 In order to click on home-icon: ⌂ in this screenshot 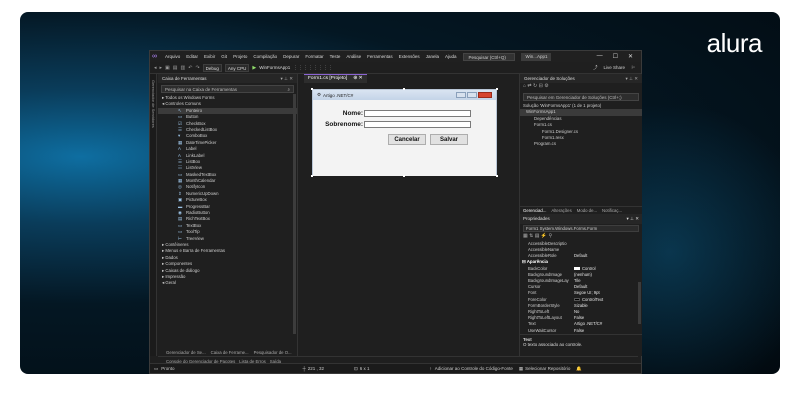, I will do `click(524, 86)`.